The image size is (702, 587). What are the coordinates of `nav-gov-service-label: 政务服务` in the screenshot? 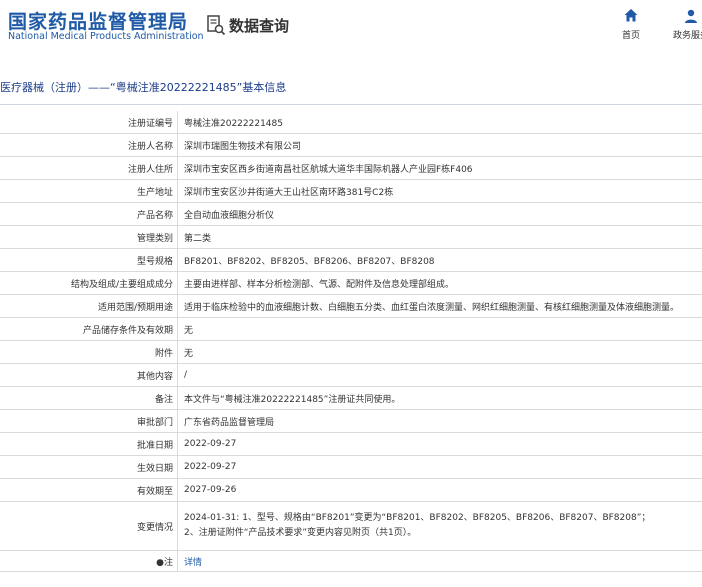 It's located at (687, 36).